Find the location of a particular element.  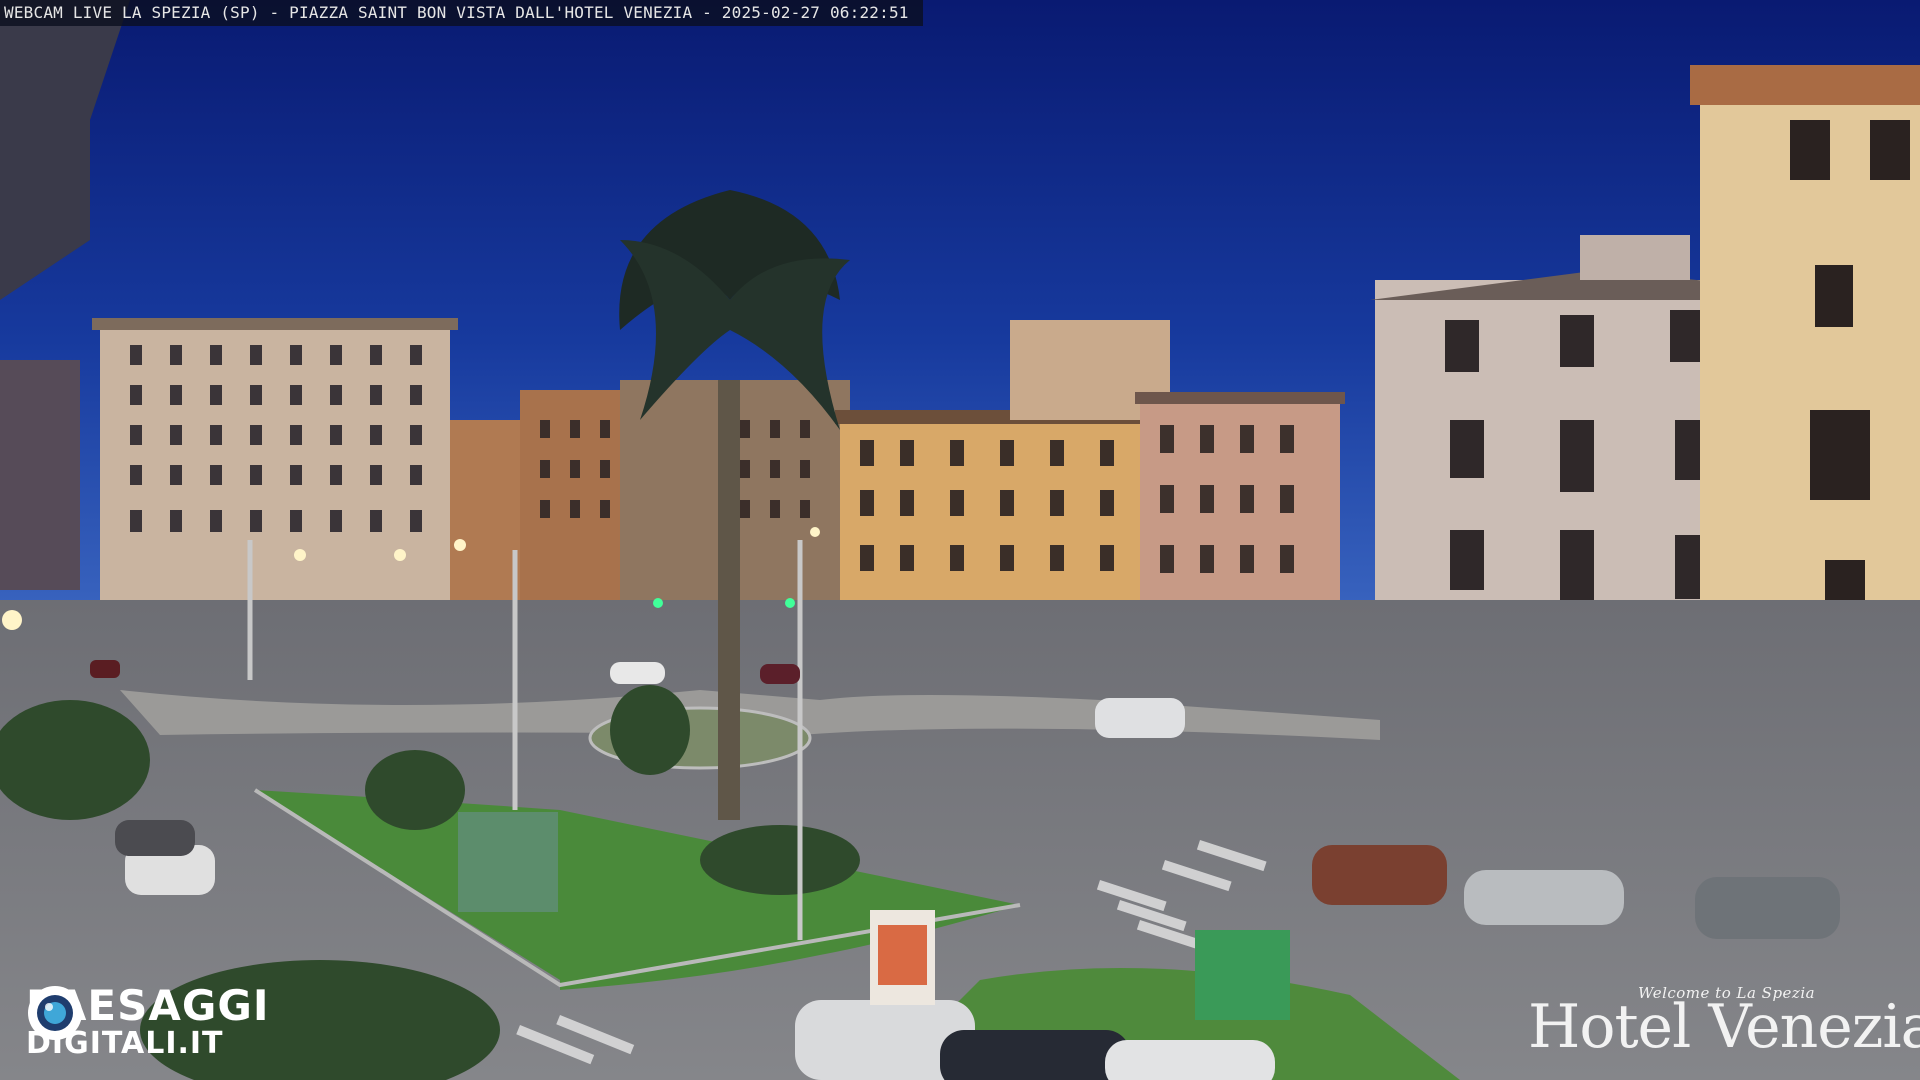

building-left-far is located at coordinates (275, 468).